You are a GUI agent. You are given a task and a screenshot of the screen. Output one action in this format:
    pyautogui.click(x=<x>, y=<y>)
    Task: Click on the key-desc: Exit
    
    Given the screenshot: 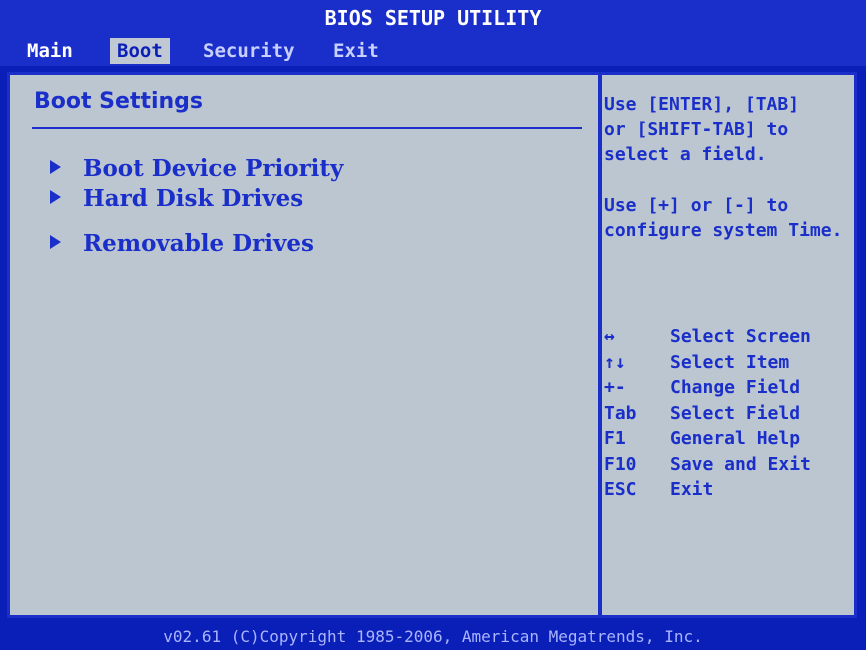 What is the action you would take?
    pyautogui.click(x=692, y=489)
    